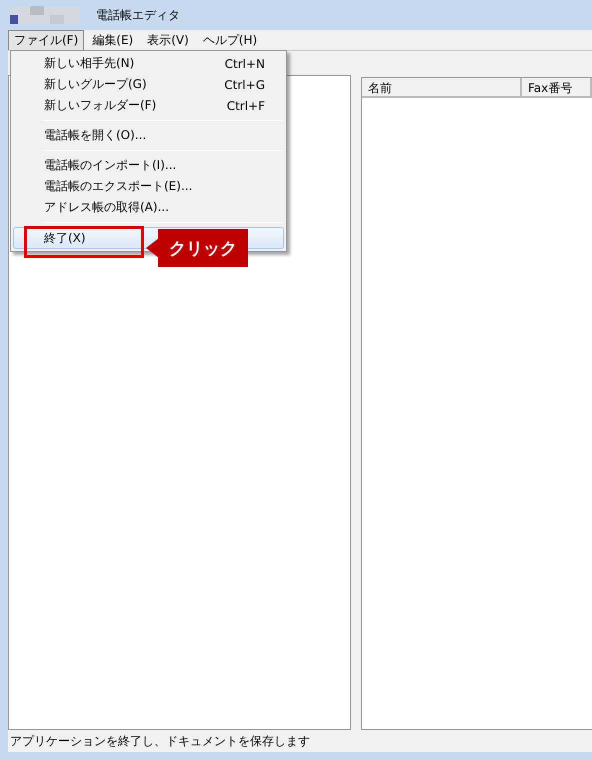 The image size is (592, 760). What do you see at coordinates (148, 63) in the screenshot?
I see `menu-option: 新しい相手先(N) Ctrl+N` at bounding box center [148, 63].